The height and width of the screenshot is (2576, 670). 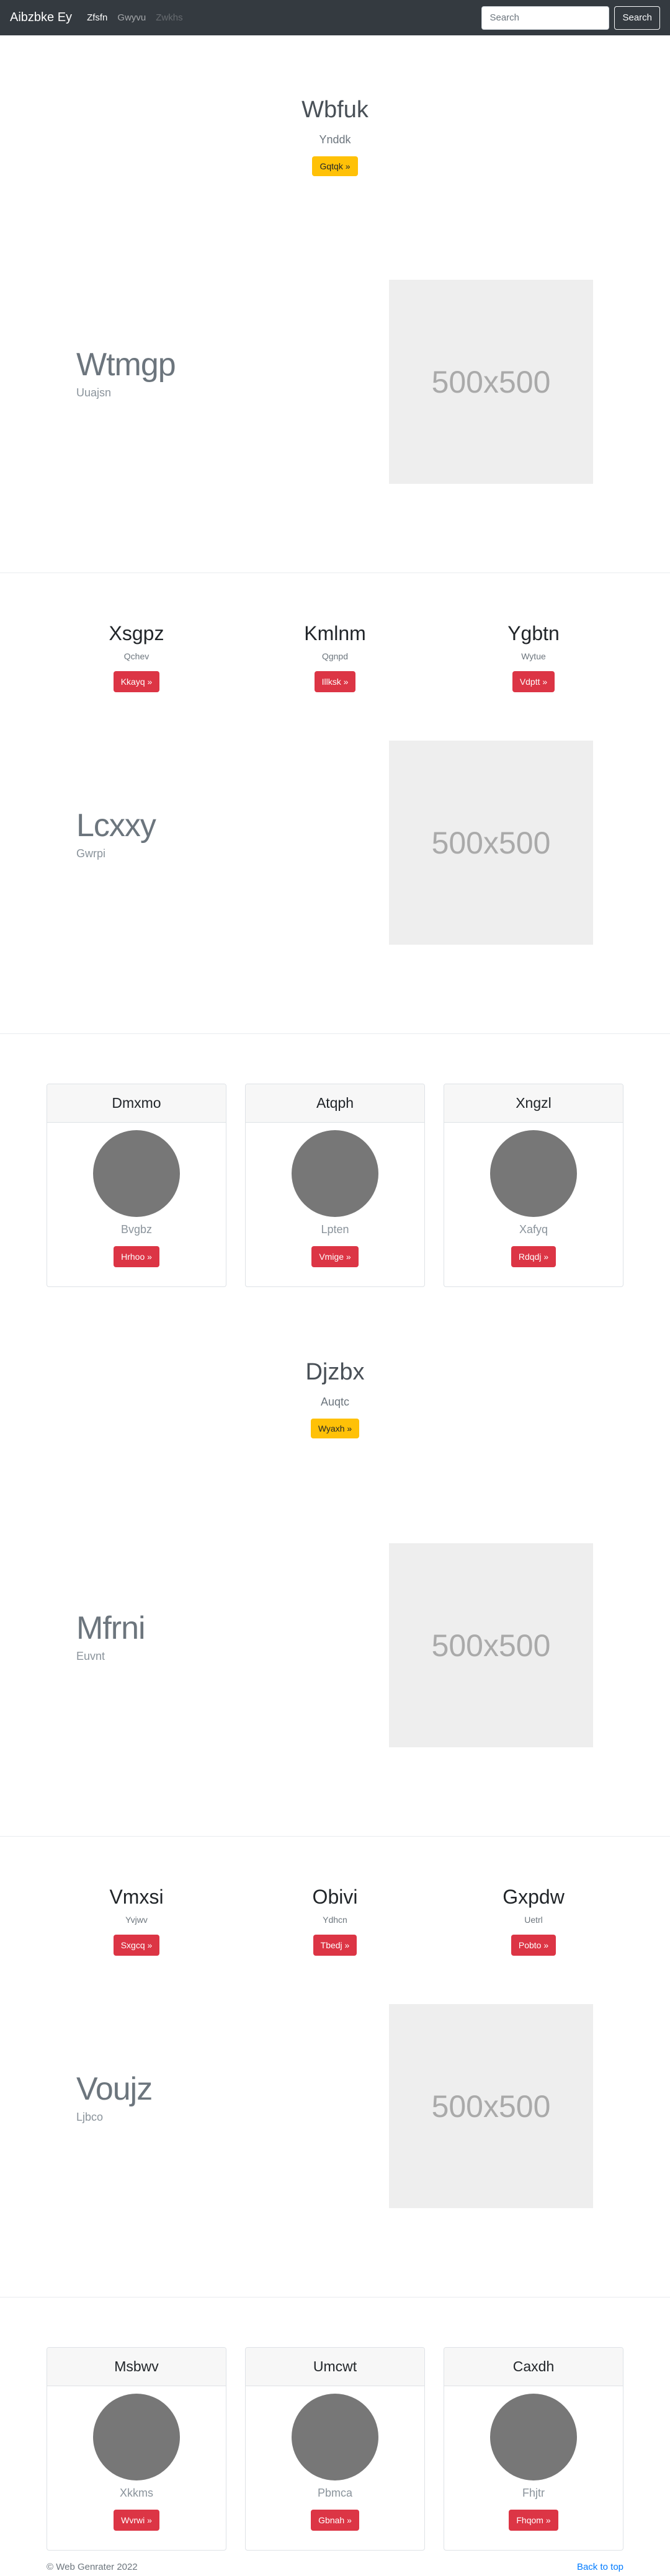 I want to click on column-5: Obivi Ydhcn Tbedj », so click(x=335, y=1921).